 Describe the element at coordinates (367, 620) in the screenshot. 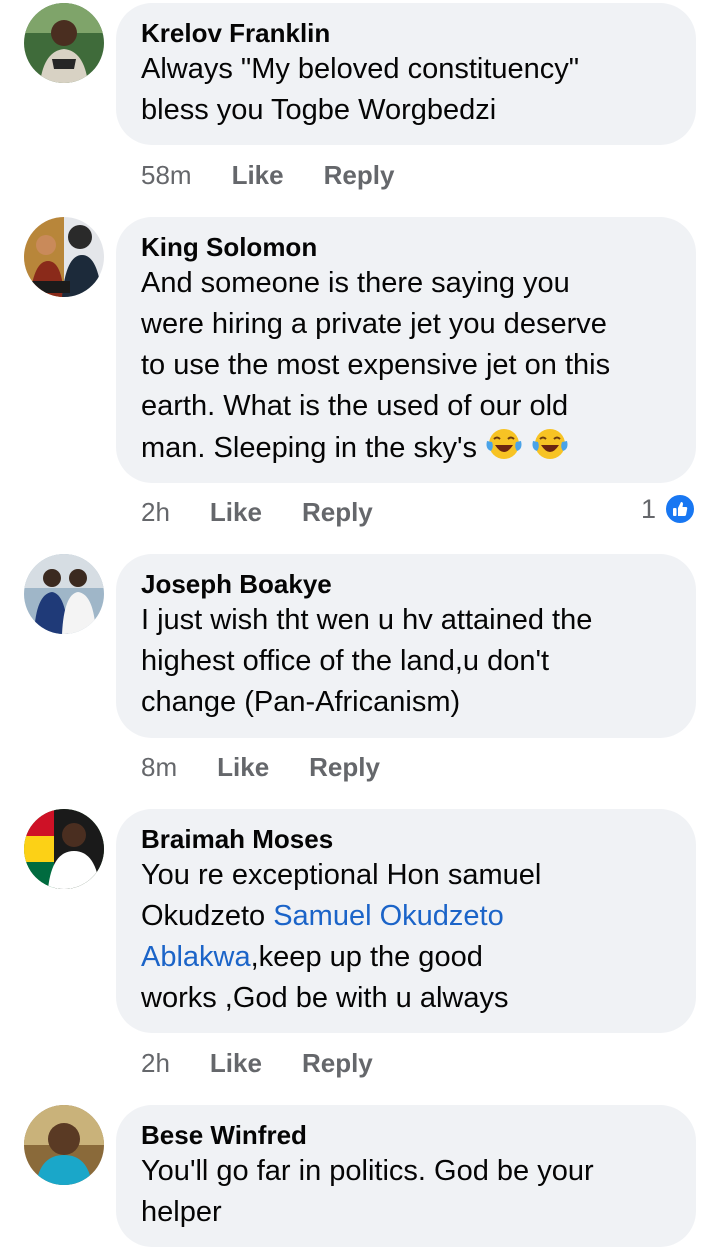

I see `comment-text-line: I just wish tht wen u hv attained the` at that location.